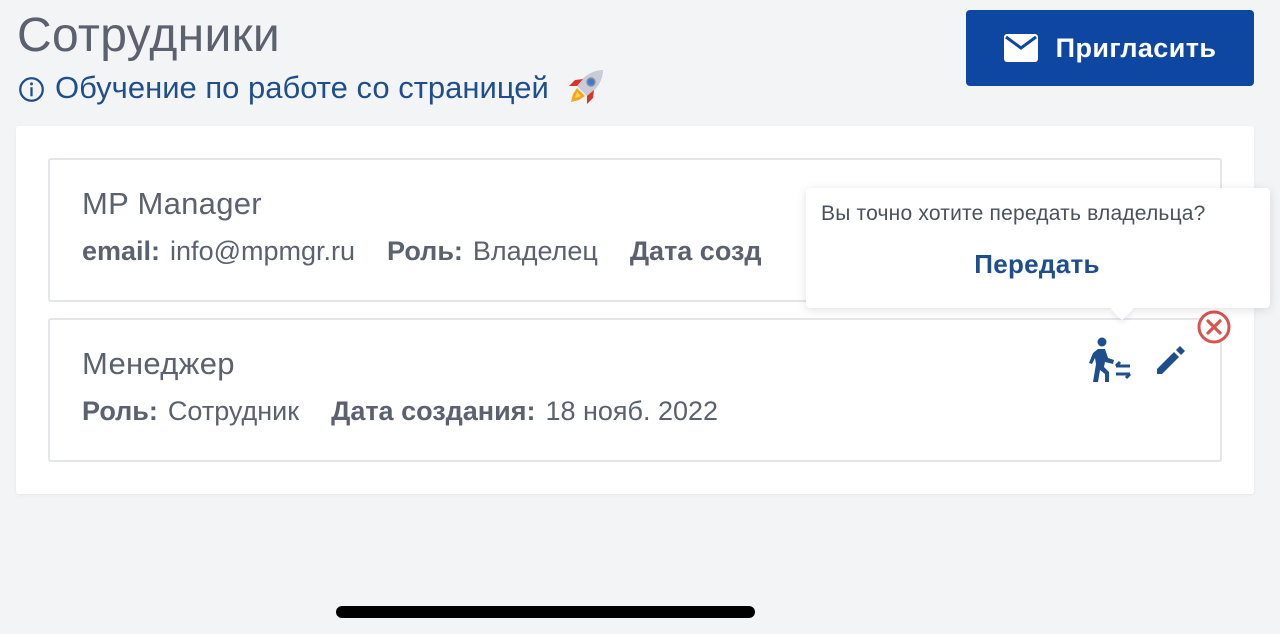 This screenshot has height=634, width=1280. I want to click on transfer-owner-icon, so click(1110, 360).